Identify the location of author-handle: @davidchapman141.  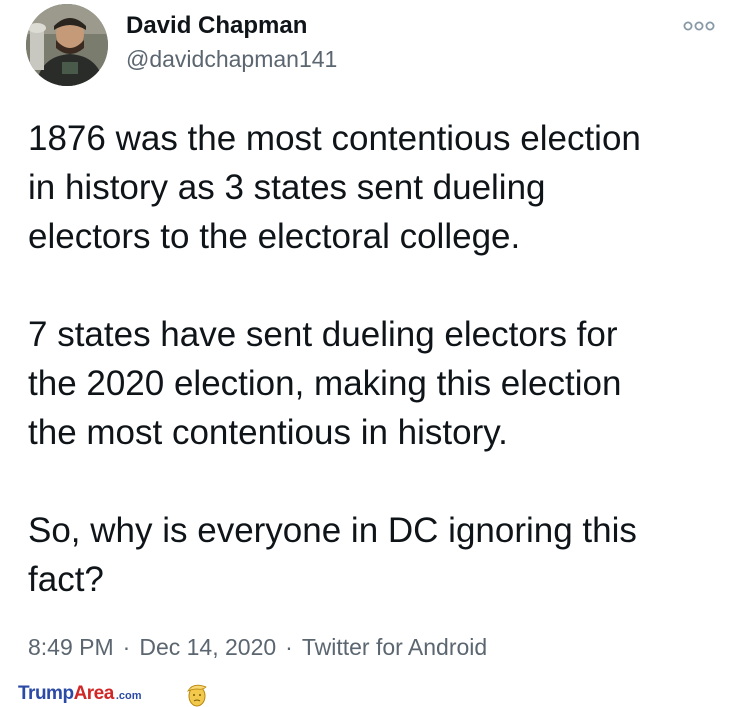
(231, 59).